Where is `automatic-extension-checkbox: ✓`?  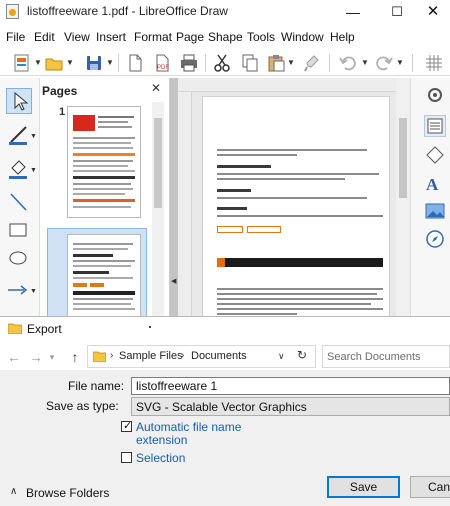 automatic-extension-checkbox: ✓ is located at coordinates (127, 426).